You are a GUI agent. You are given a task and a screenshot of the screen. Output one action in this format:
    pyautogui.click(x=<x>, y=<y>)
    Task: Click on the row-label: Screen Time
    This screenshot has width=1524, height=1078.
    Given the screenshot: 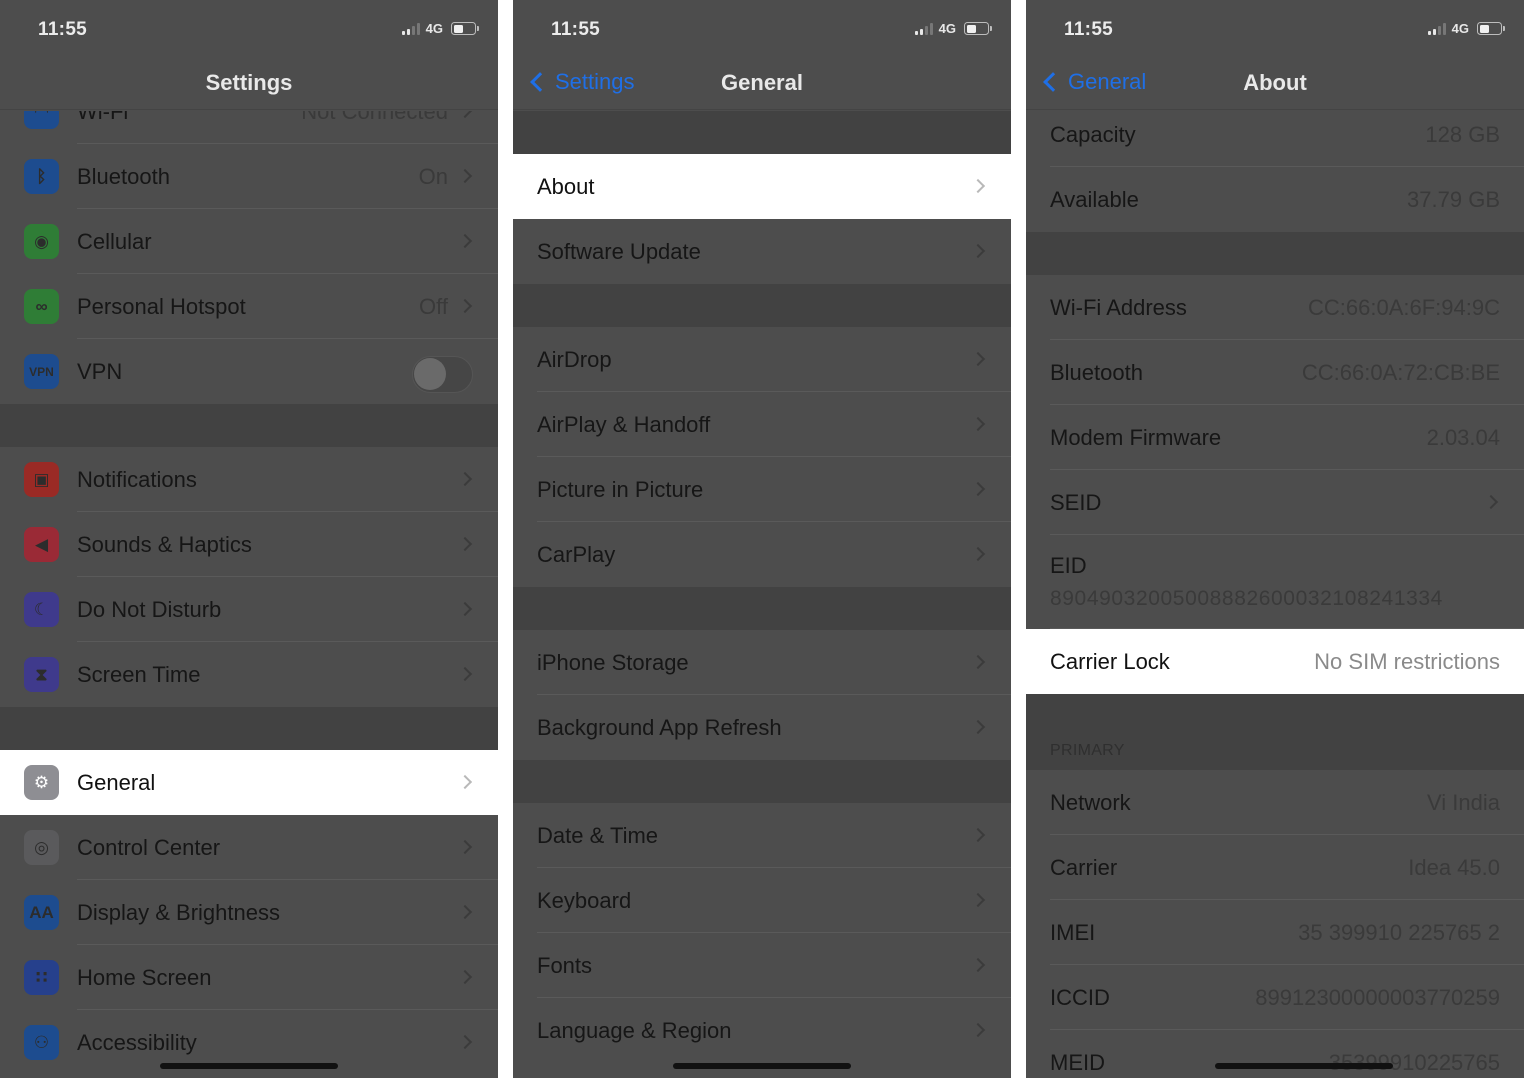 What is the action you would take?
    pyautogui.click(x=139, y=674)
    